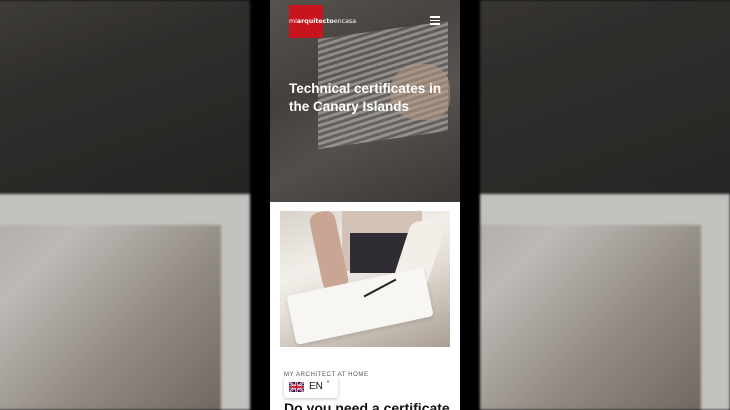 The height and width of the screenshot is (410, 730). I want to click on uk-flag-icon, so click(296, 387).